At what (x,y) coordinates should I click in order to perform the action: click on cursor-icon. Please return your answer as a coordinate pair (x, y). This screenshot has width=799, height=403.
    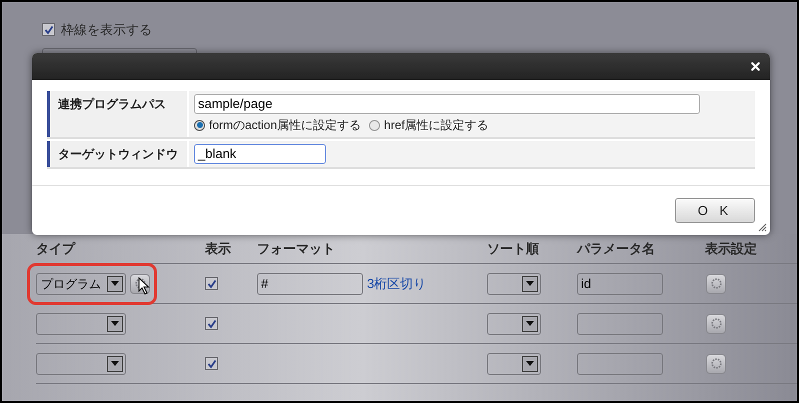
    Looking at the image, I should click on (144, 285).